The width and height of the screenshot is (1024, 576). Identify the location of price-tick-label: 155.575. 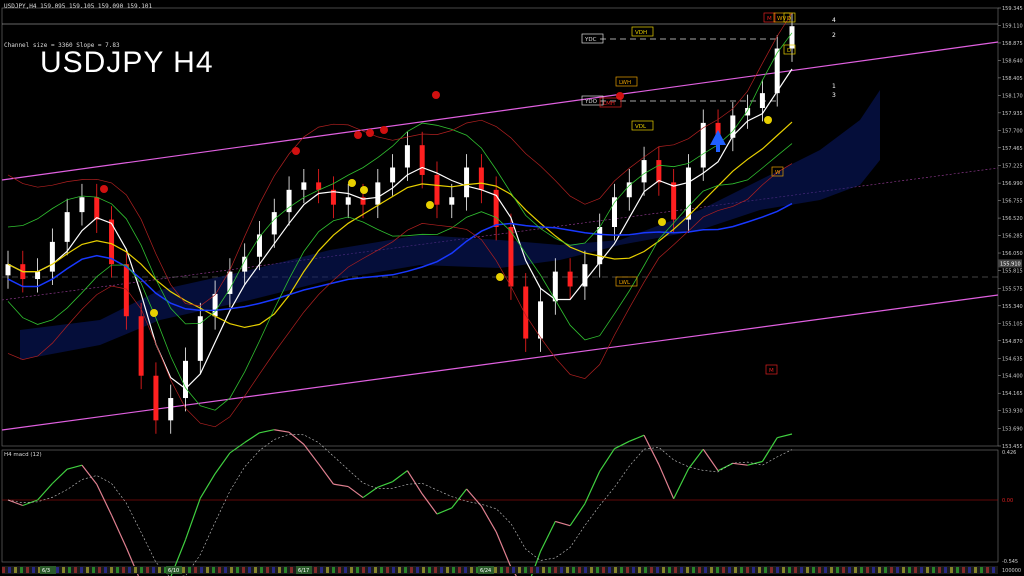
(1012, 289).